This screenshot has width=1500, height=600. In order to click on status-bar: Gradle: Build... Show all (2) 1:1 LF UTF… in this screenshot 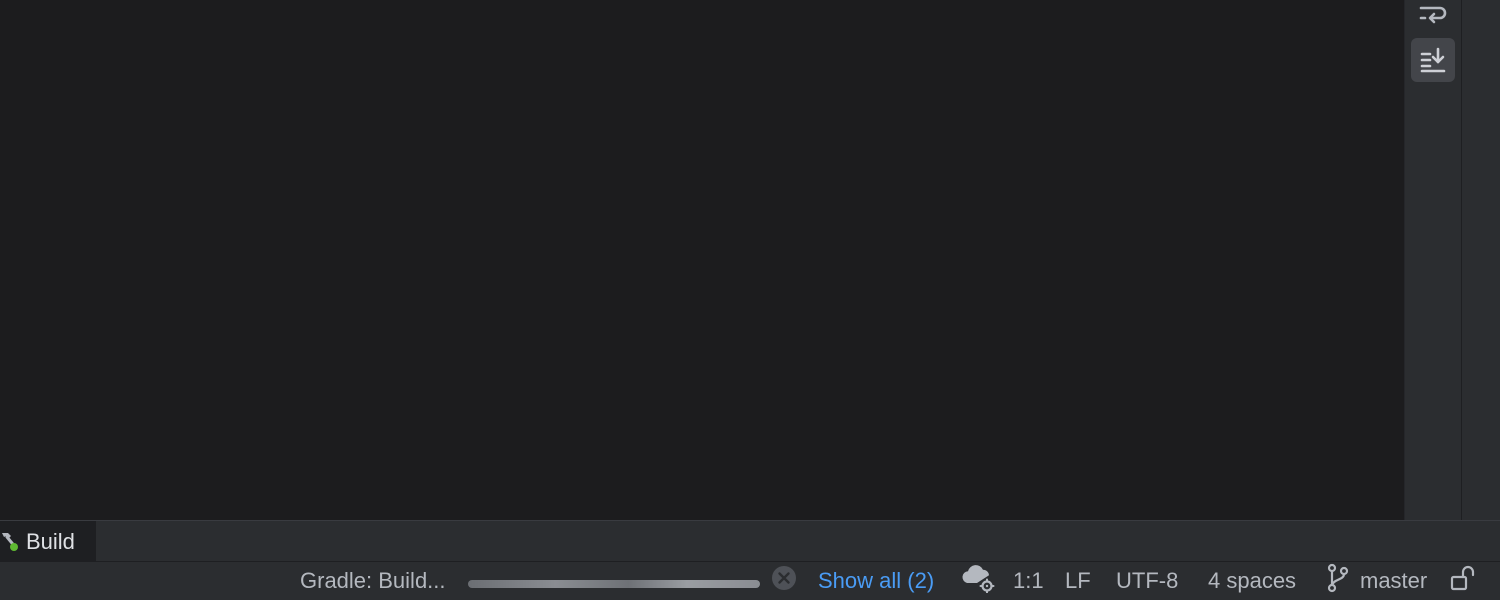, I will do `click(750, 581)`.